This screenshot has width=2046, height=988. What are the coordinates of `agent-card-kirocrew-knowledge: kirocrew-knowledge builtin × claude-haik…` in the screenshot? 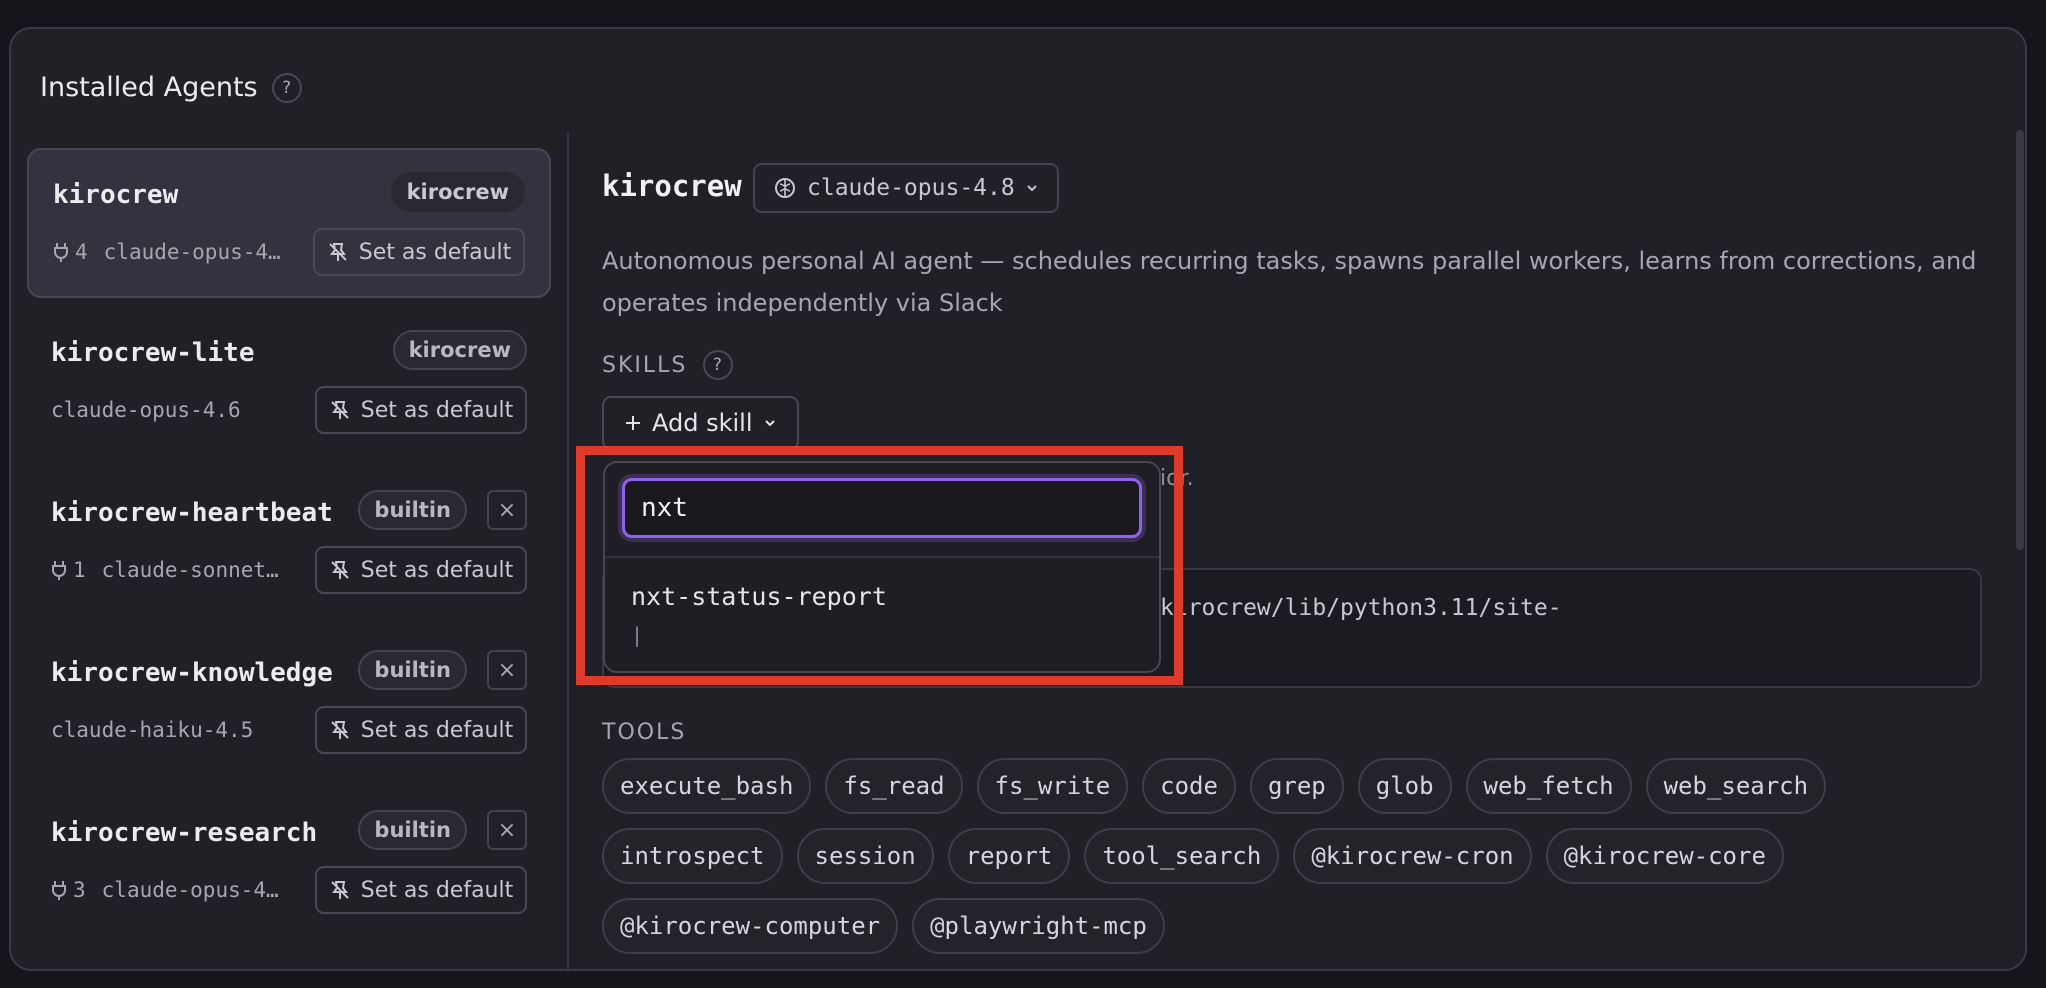 It's located at (289, 703).